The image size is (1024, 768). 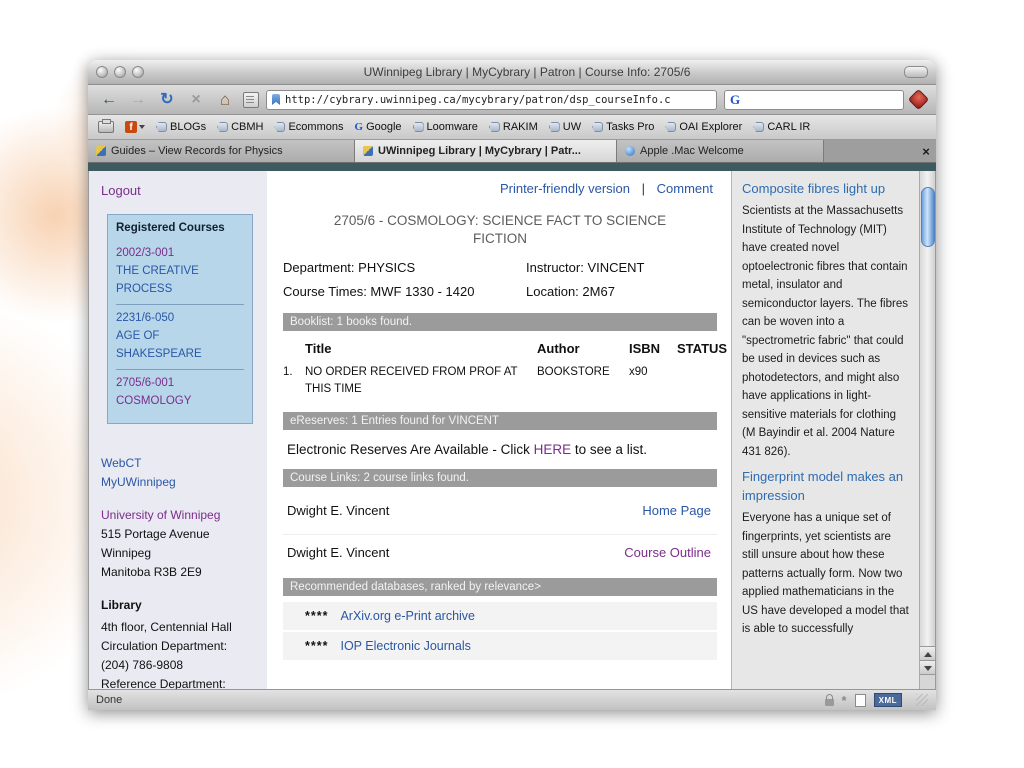 I want to click on bookmark-item-carlir: CARL IR, so click(x=781, y=127).